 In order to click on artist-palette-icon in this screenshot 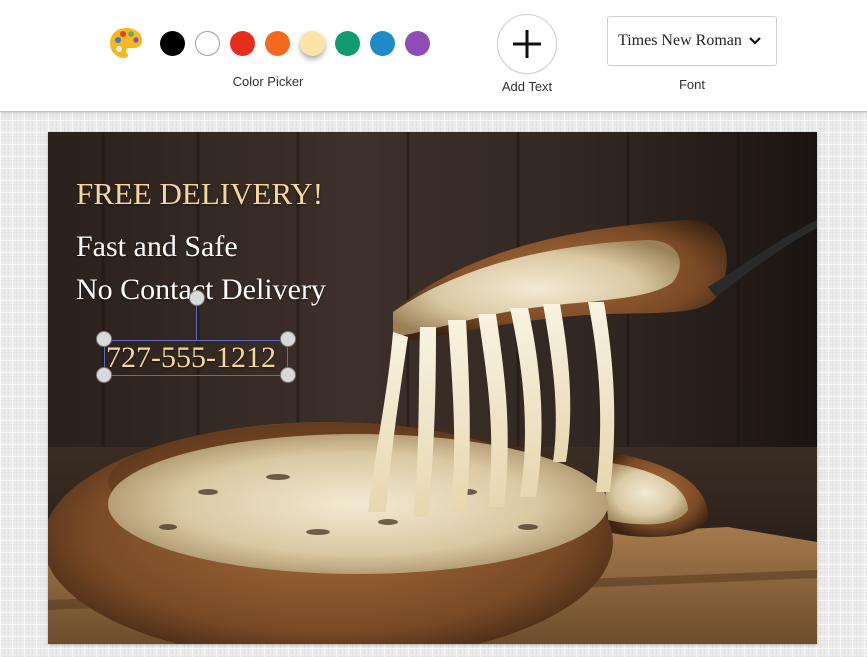, I will do `click(126, 43)`.